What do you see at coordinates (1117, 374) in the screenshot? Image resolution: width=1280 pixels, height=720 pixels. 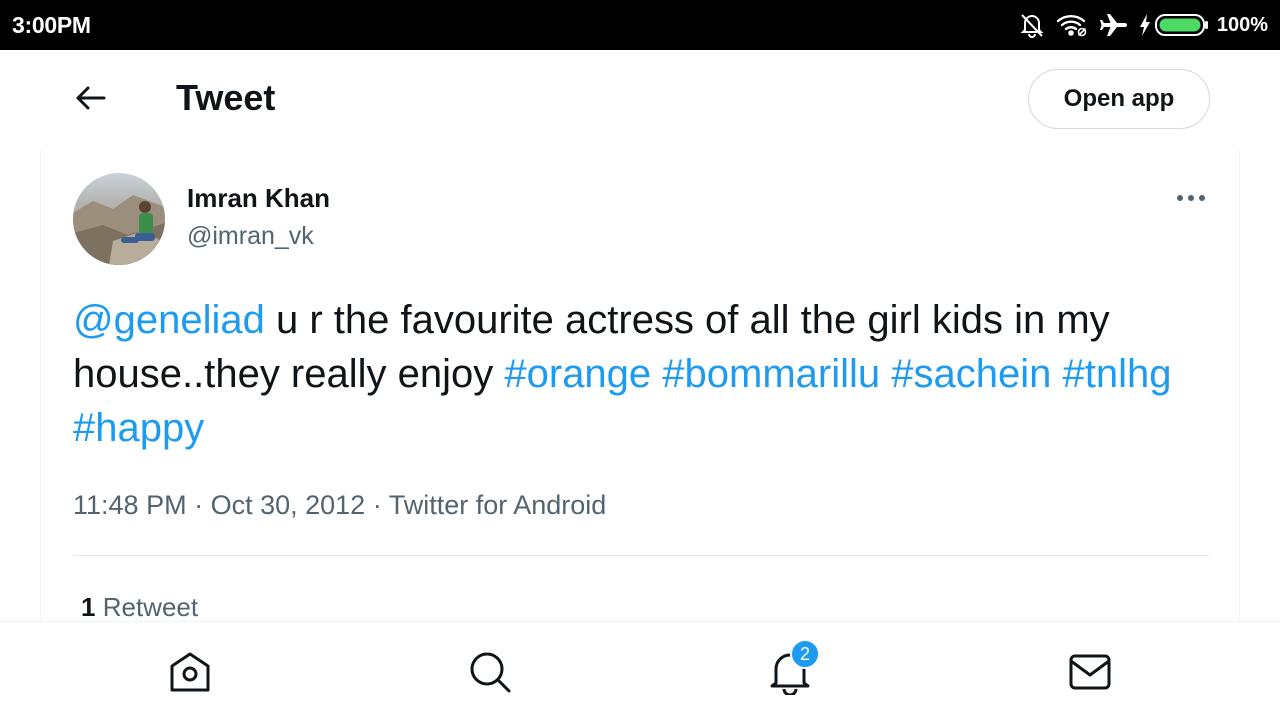 I see `hashtag-link: #tnlhg` at bounding box center [1117, 374].